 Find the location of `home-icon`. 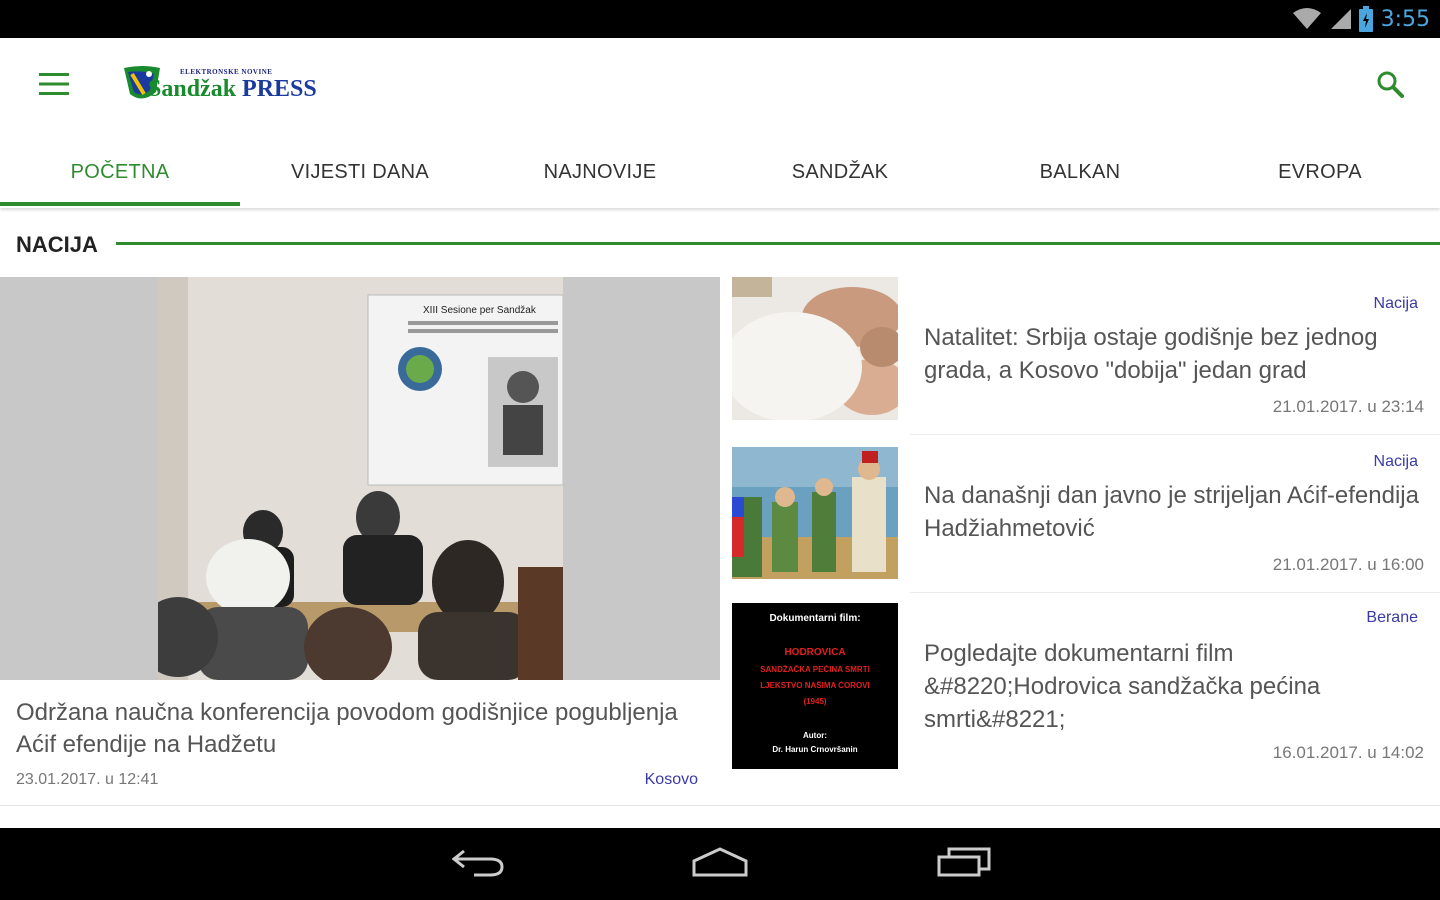

home-icon is located at coordinates (720, 864).